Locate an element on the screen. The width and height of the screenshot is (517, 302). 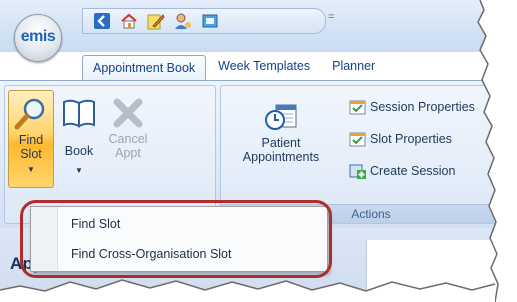
menu-gutter is located at coordinates (44, 239).